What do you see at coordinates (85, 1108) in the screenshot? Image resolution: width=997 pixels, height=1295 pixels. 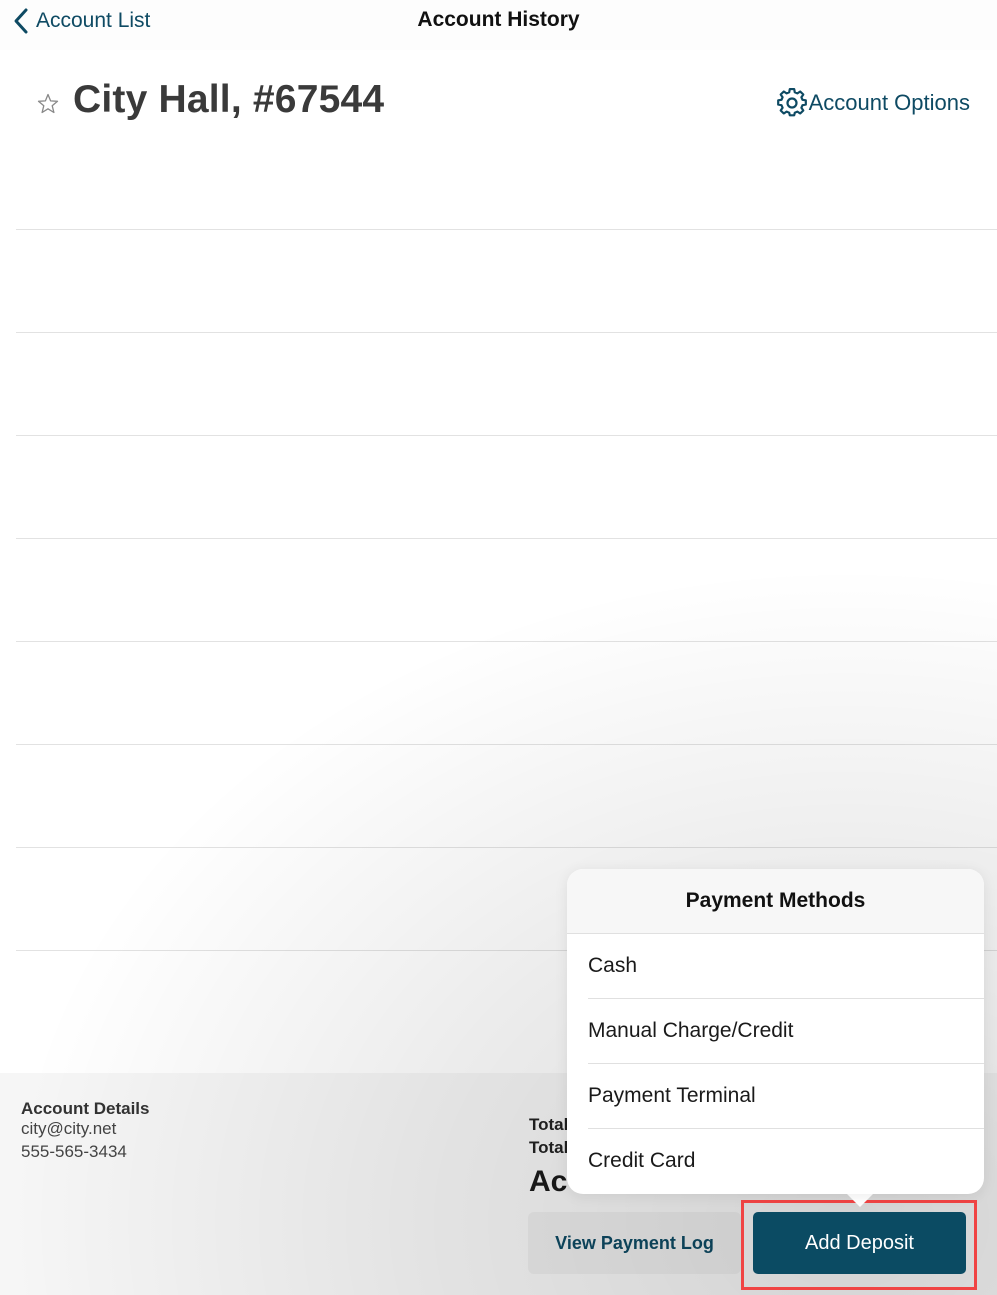 I see `account-details-label: Account Details` at bounding box center [85, 1108].